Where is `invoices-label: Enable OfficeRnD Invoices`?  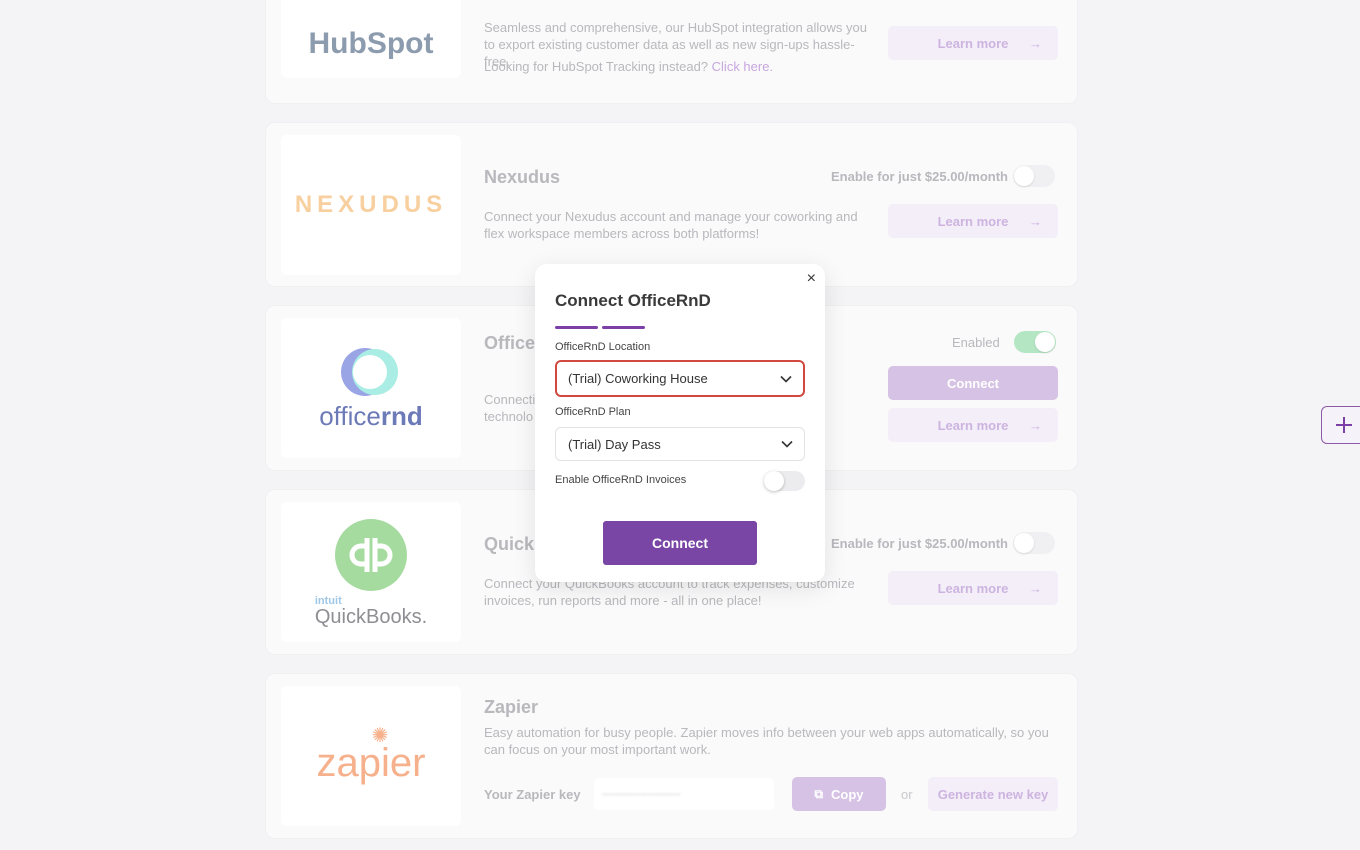 invoices-label: Enable OfficeRnD Invoices is located at coordinates (621, 480).